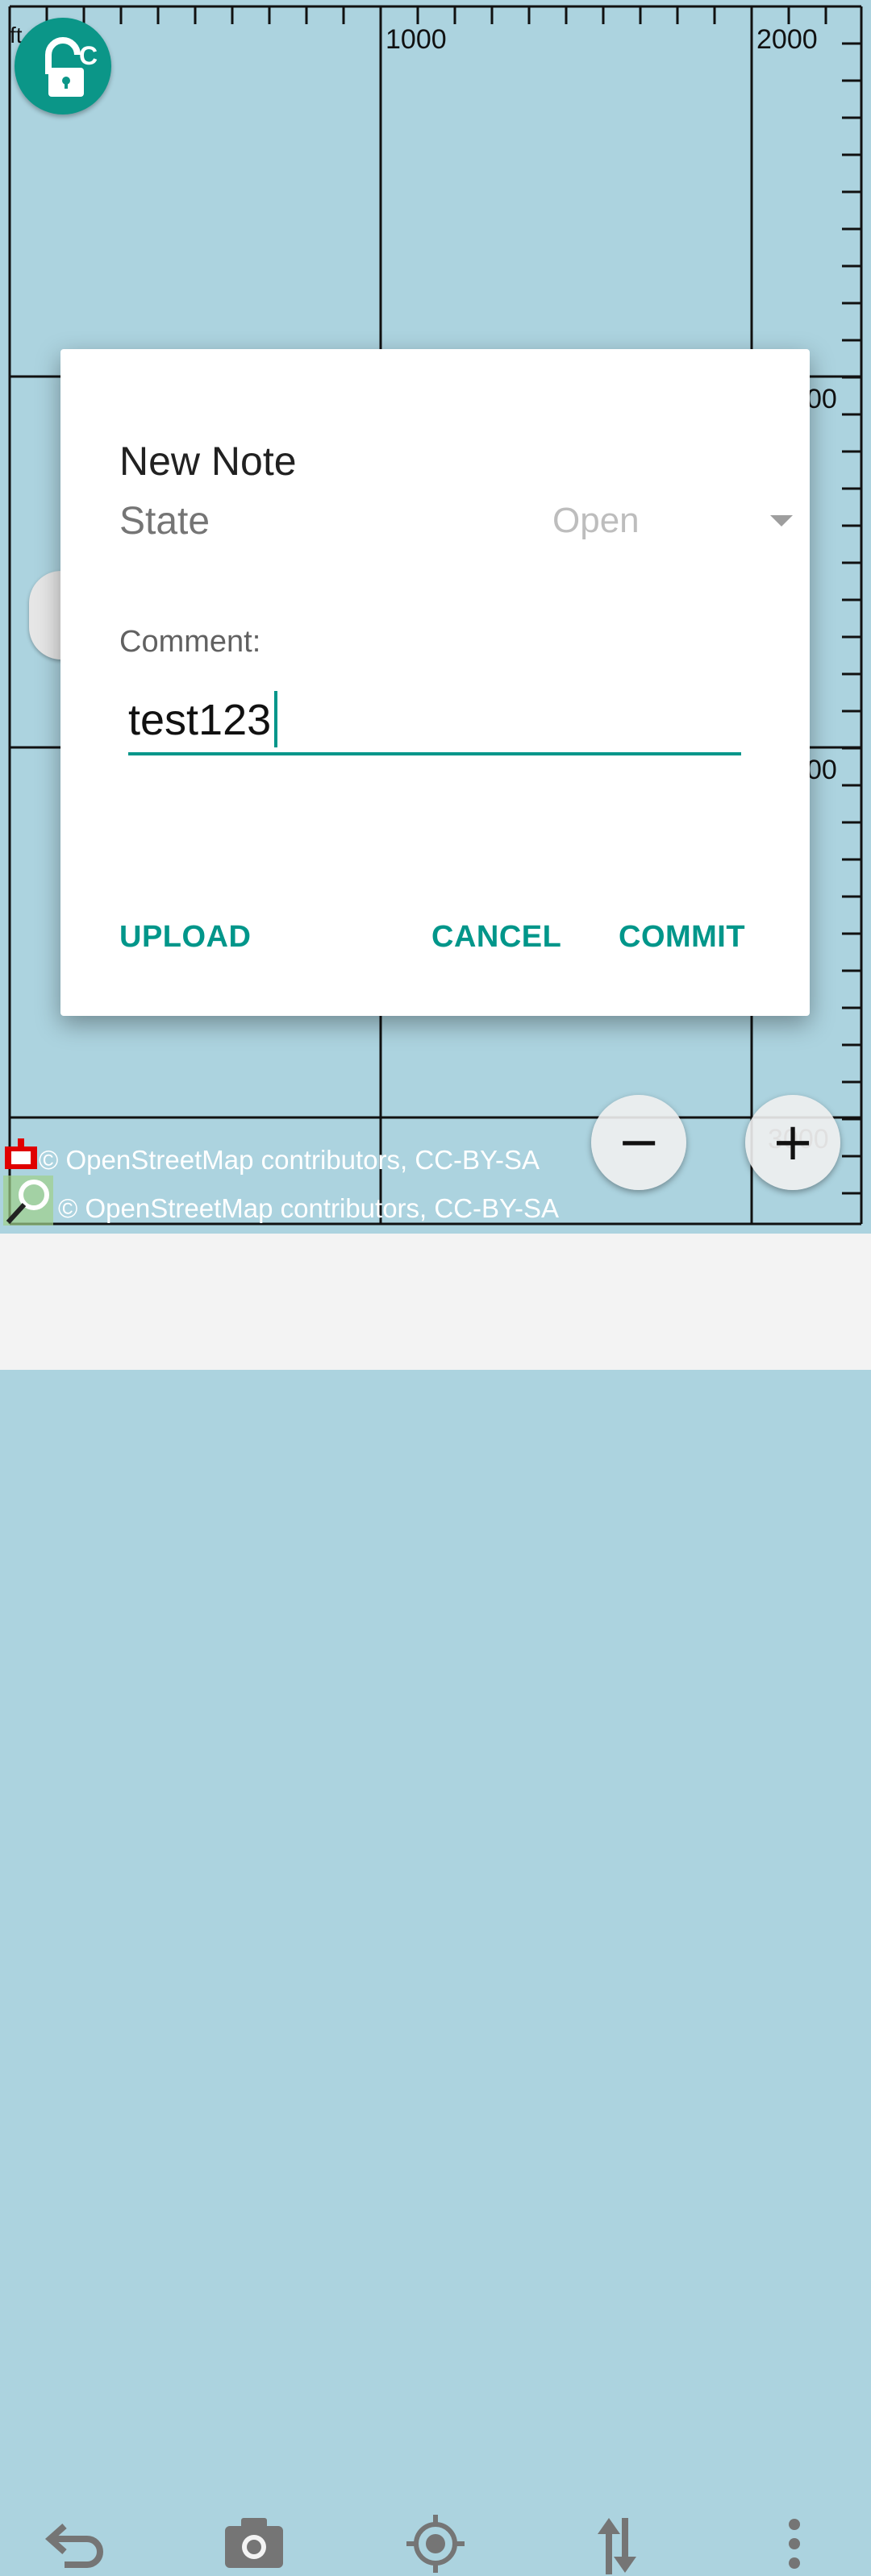 The image size is (871, 2576). Describe the element at coordinates (787, 40) in the screenshot. I see `scale-label-2000: 2000` at that location.